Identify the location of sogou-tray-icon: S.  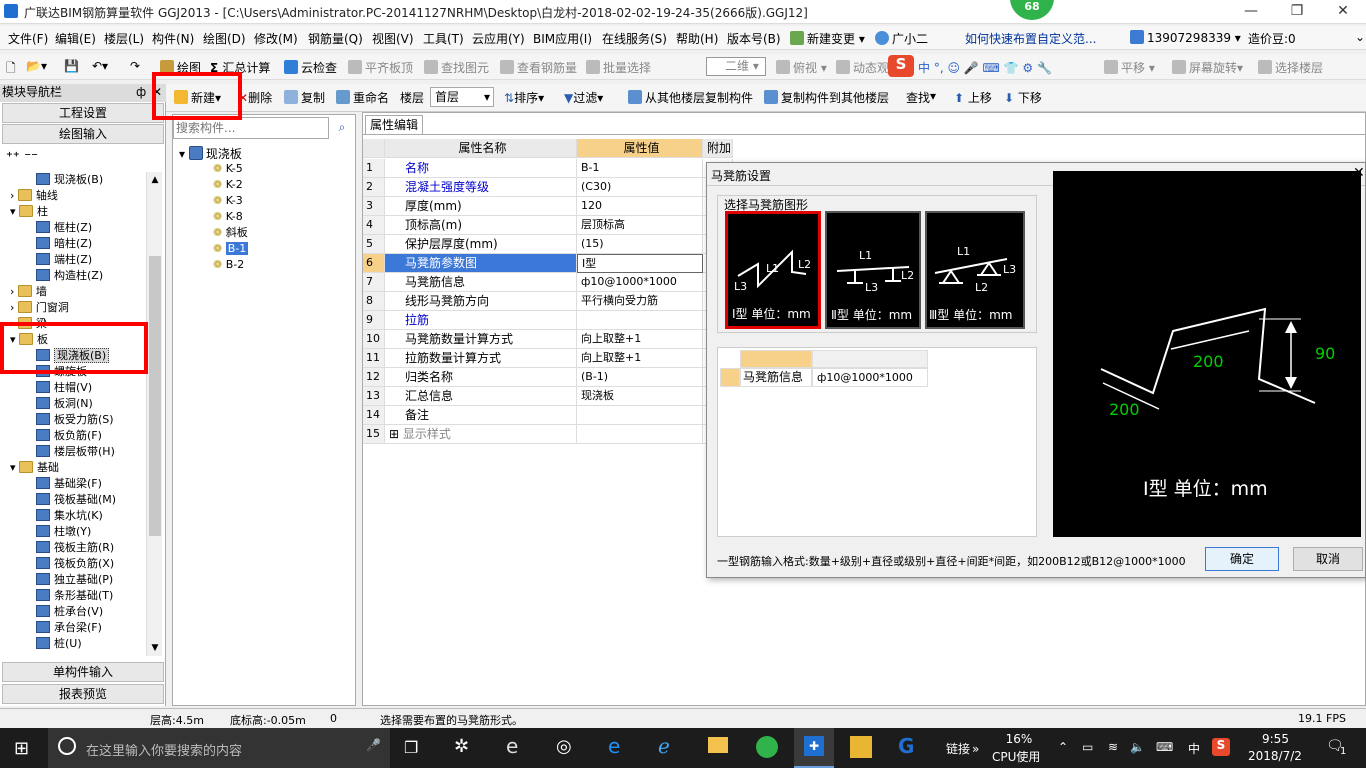
(1221, 747).